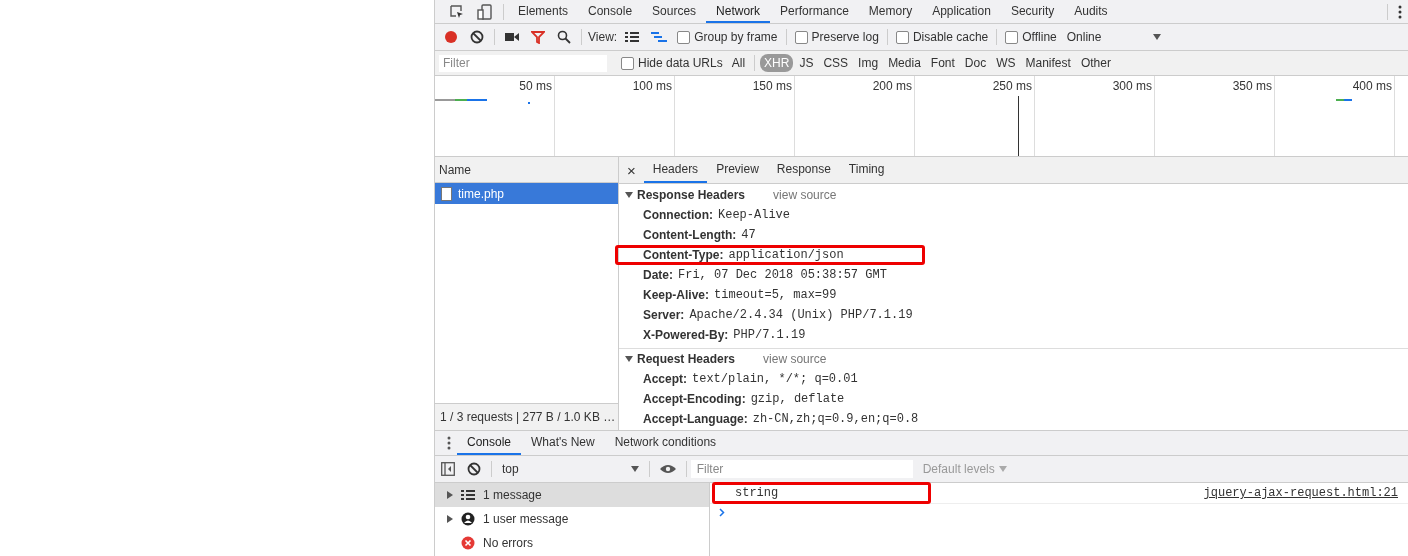 This screenshot has width=1408, height=556. What do you see at coordinates (975, 63) in the screenshot?
I see `type-filter: Doc` at bounding box center [975, 63].